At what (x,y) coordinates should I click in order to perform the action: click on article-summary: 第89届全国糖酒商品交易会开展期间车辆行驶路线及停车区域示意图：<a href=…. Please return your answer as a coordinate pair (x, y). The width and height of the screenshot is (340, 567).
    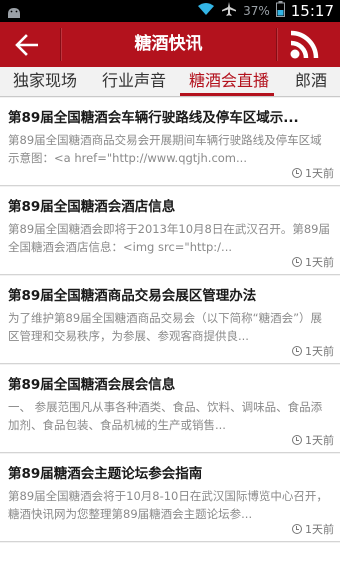
    Looking at the image, I should click on (165, 149).